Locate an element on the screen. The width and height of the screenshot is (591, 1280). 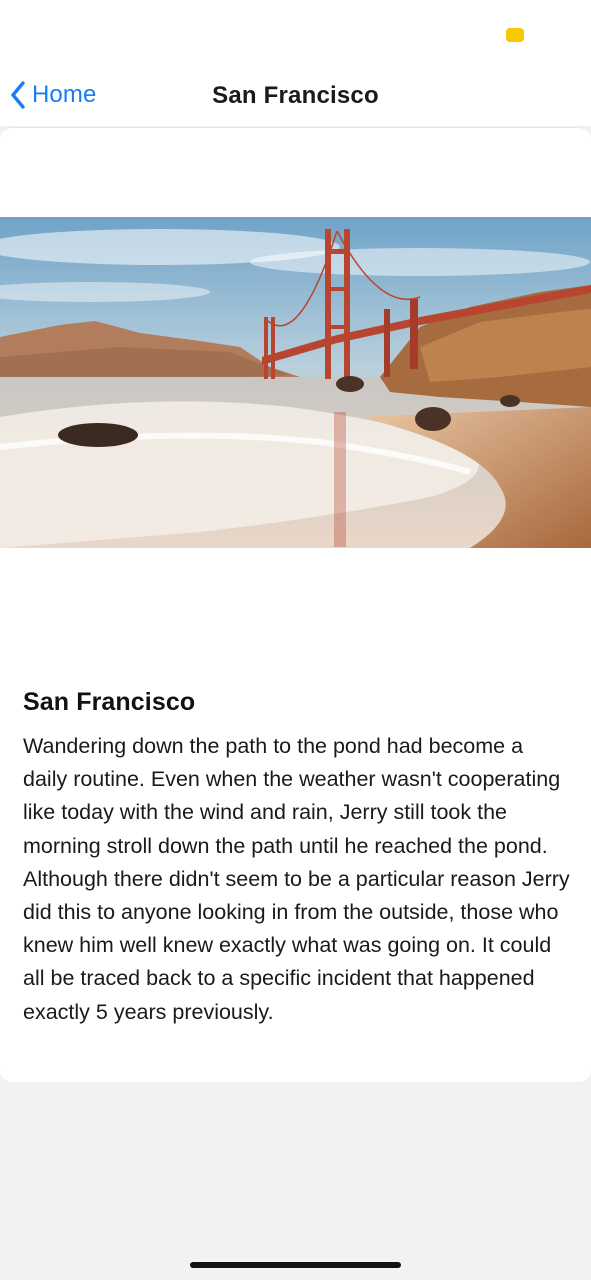
article-title: San Francisco is located at coordinates (109, 702).